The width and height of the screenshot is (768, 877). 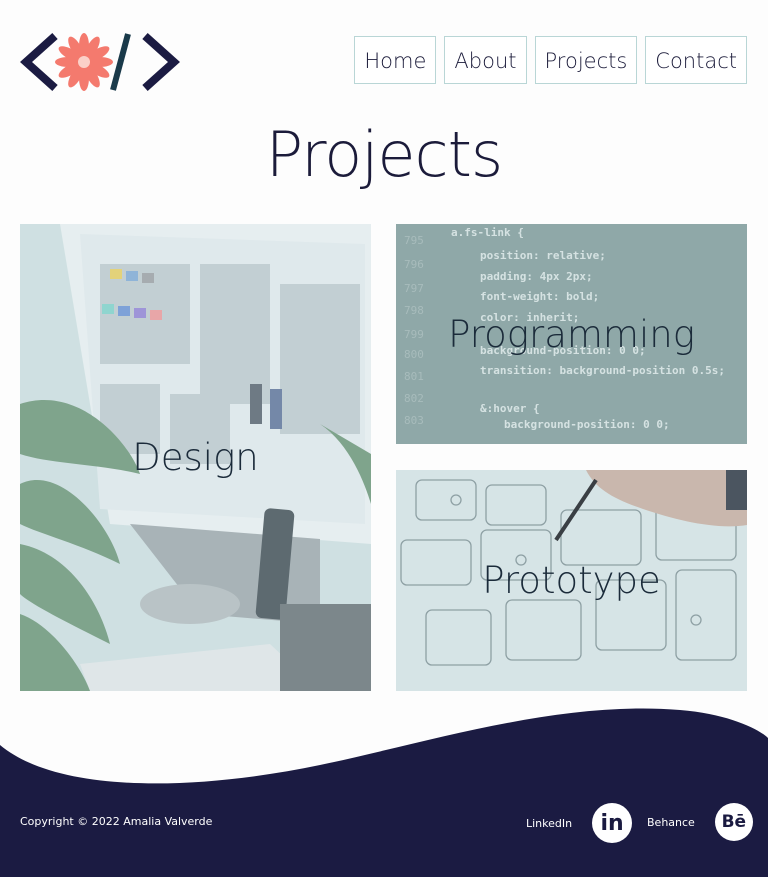 I want to click on card-label-programming: Programming, so click(x=571, y=334).